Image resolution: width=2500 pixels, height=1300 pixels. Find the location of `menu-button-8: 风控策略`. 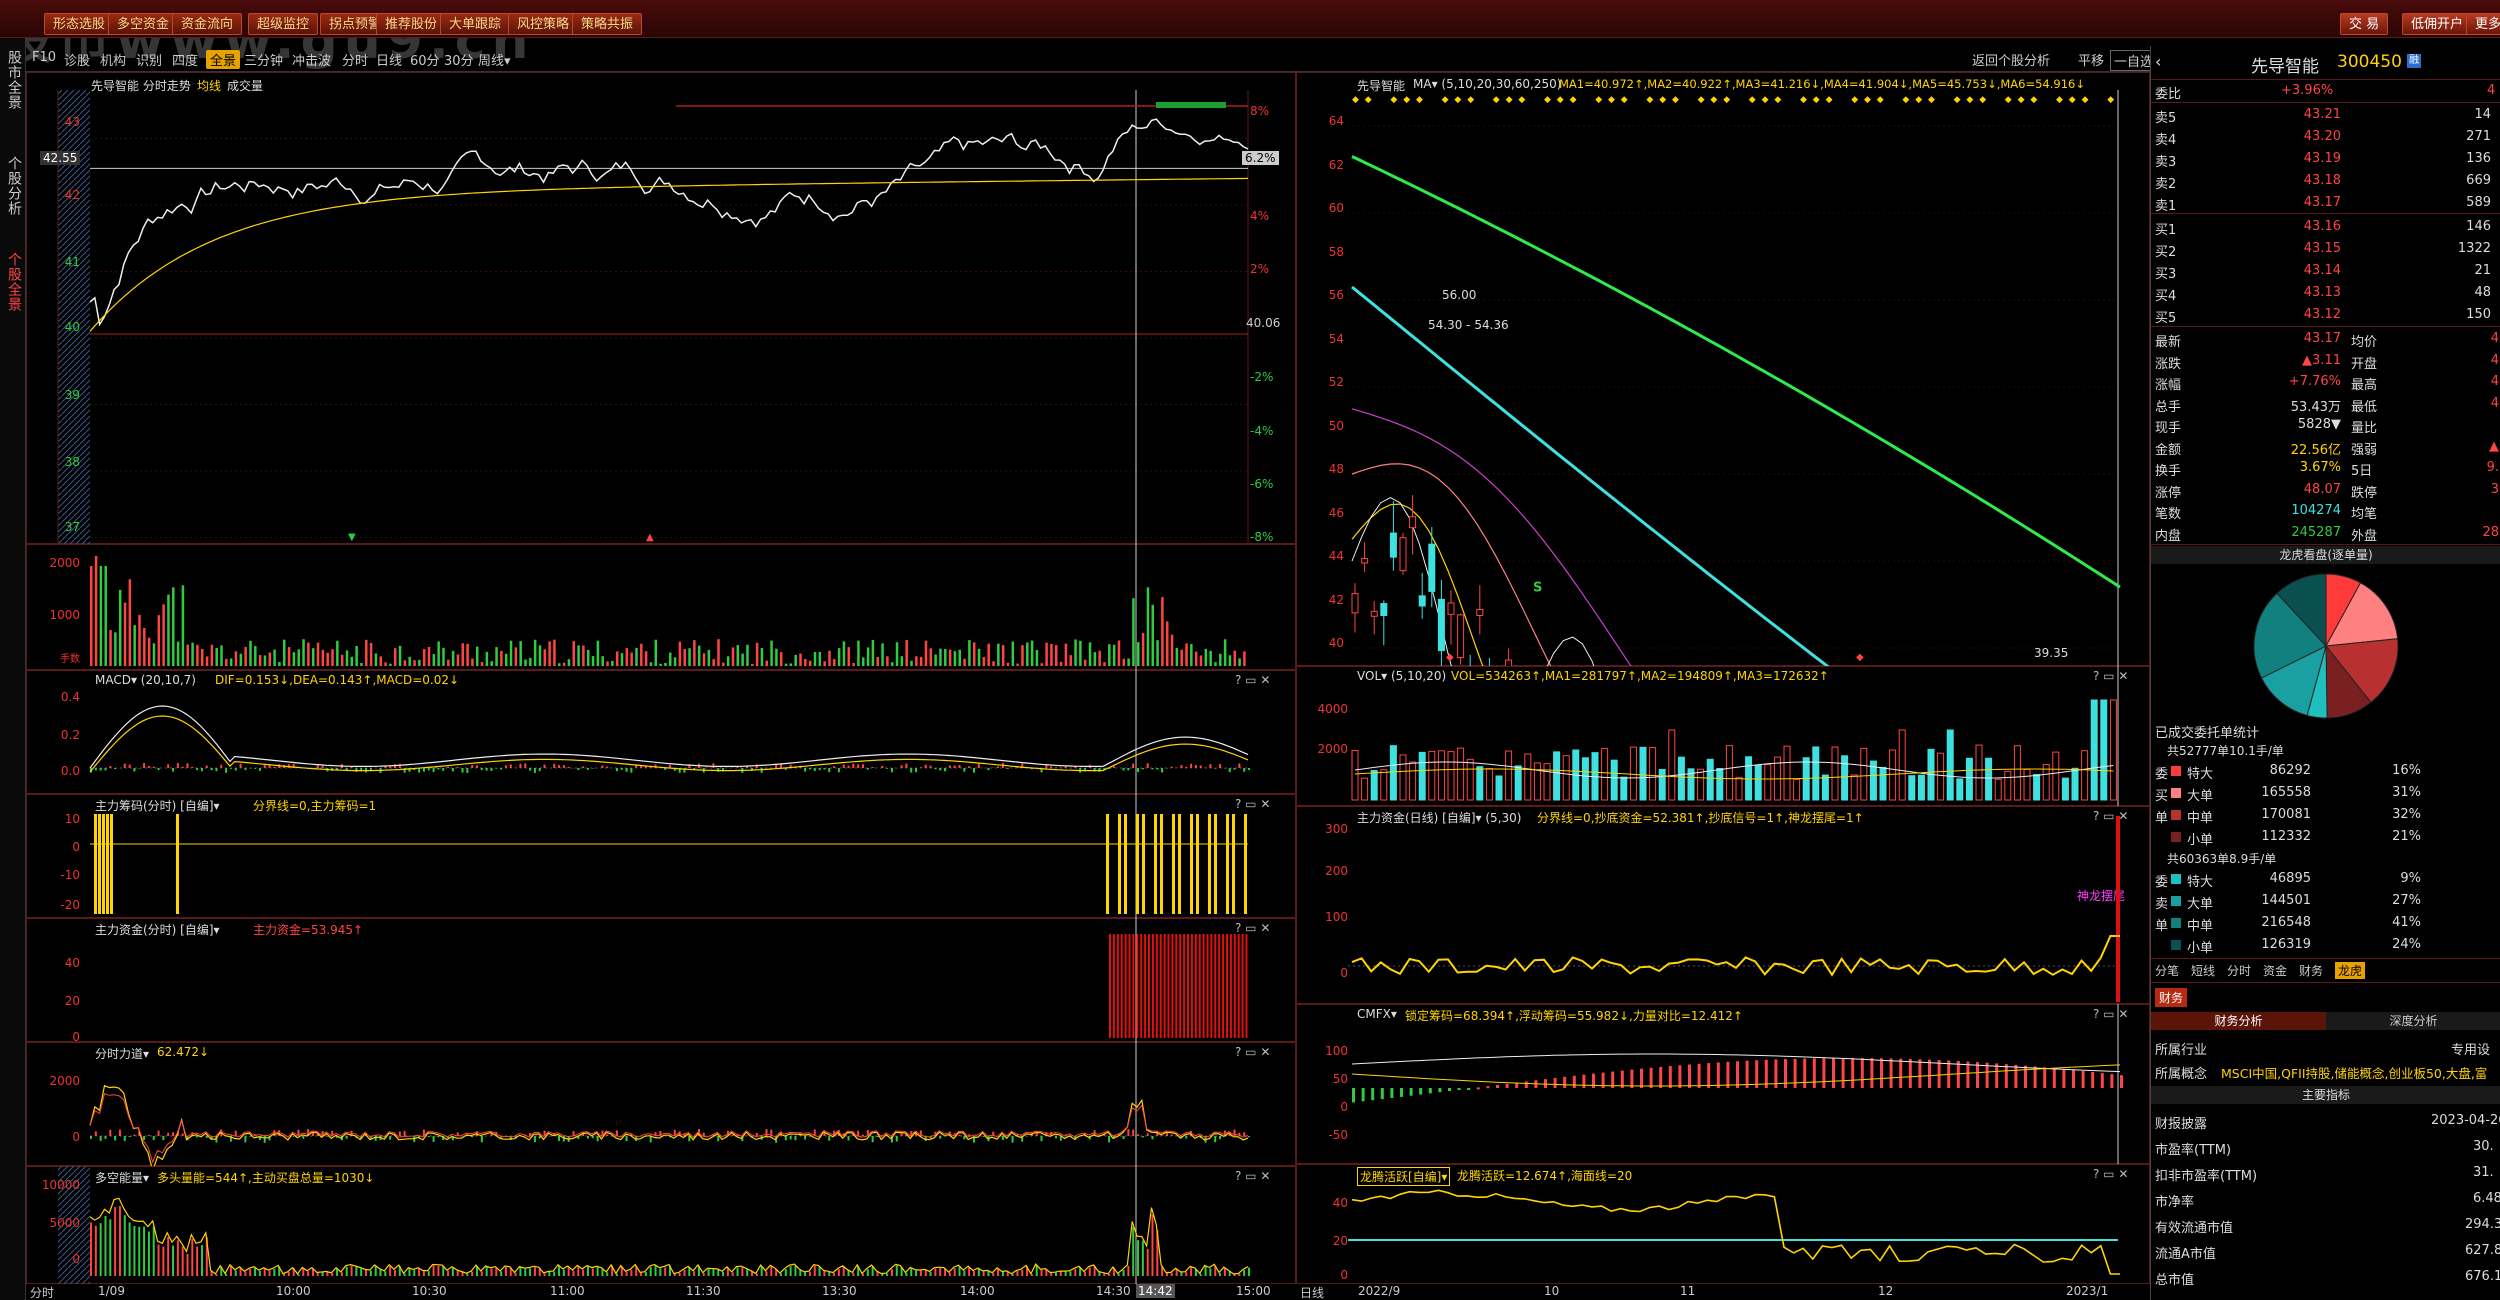

menu-button-8: 风控策略 is located at coordinates (543, 24).